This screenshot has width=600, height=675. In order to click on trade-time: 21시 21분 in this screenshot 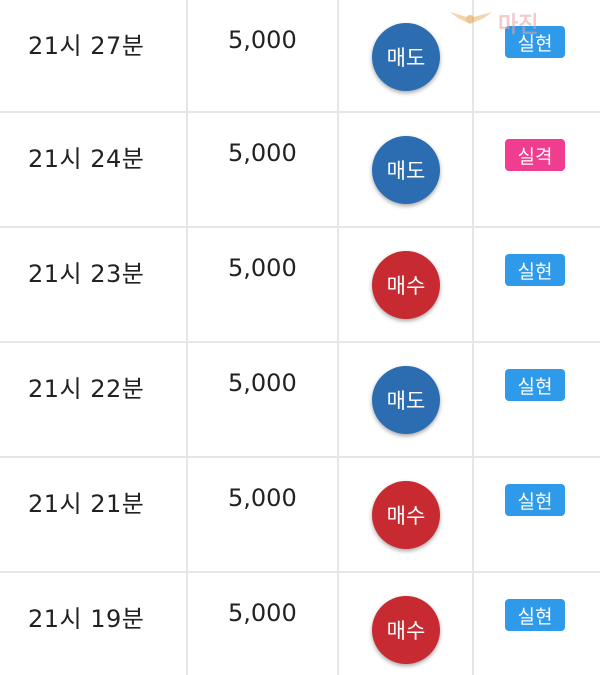, I will do `click(86, 504)`.